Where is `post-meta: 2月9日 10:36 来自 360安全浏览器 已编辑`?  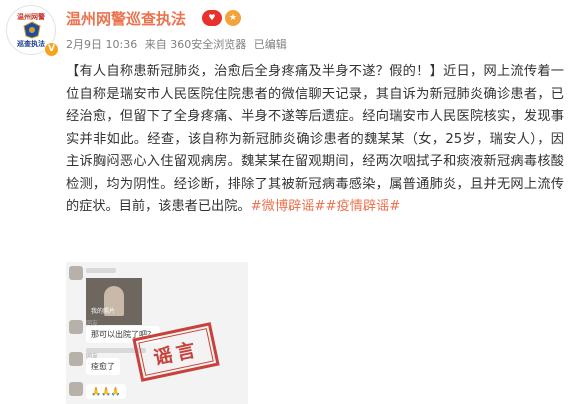
post-meta: 2月9日 10:36 来自 360安全浏览器 已编辑 is located at coordinates (178, 44).